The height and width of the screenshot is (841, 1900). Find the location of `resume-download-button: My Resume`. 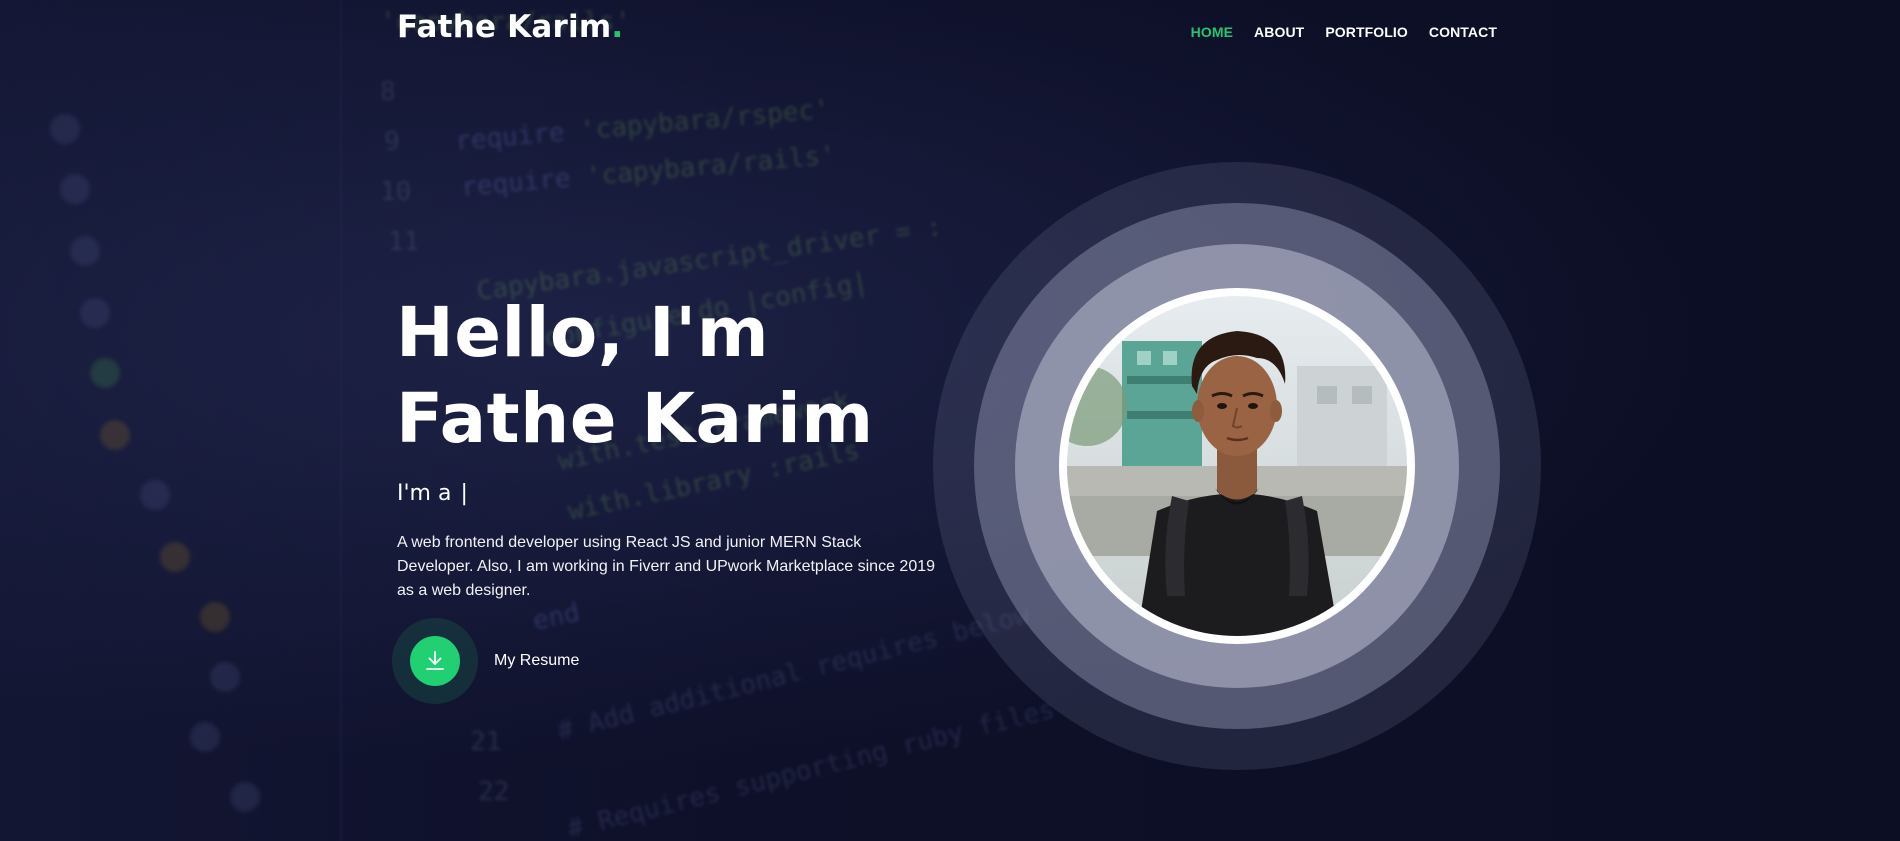

resume-download-button: My Resume is located at coordinates (485, 661).